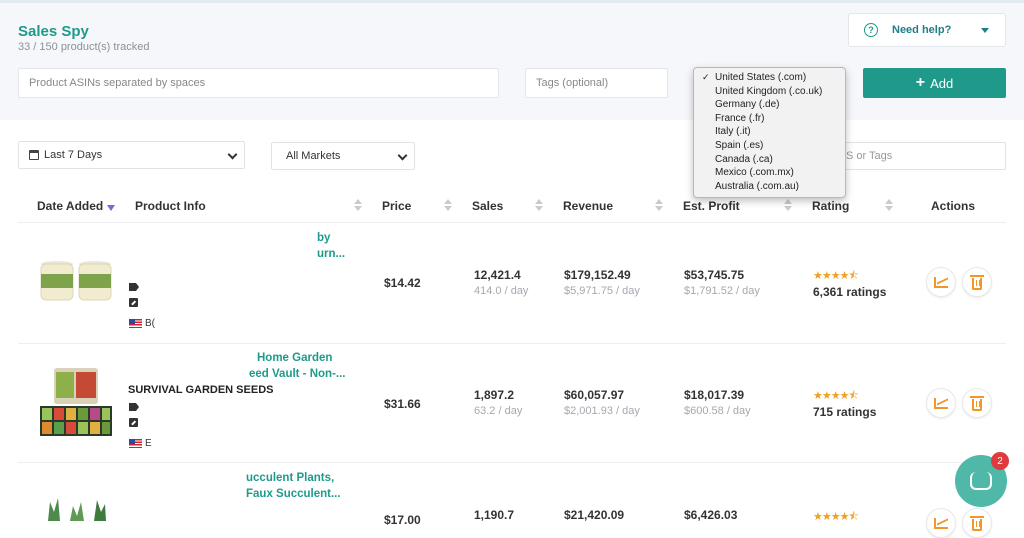 The image size is (1024, 538). Describe the element at coordinates (150, 323) in the screenshot. I see `asin-value: B(` at that location.